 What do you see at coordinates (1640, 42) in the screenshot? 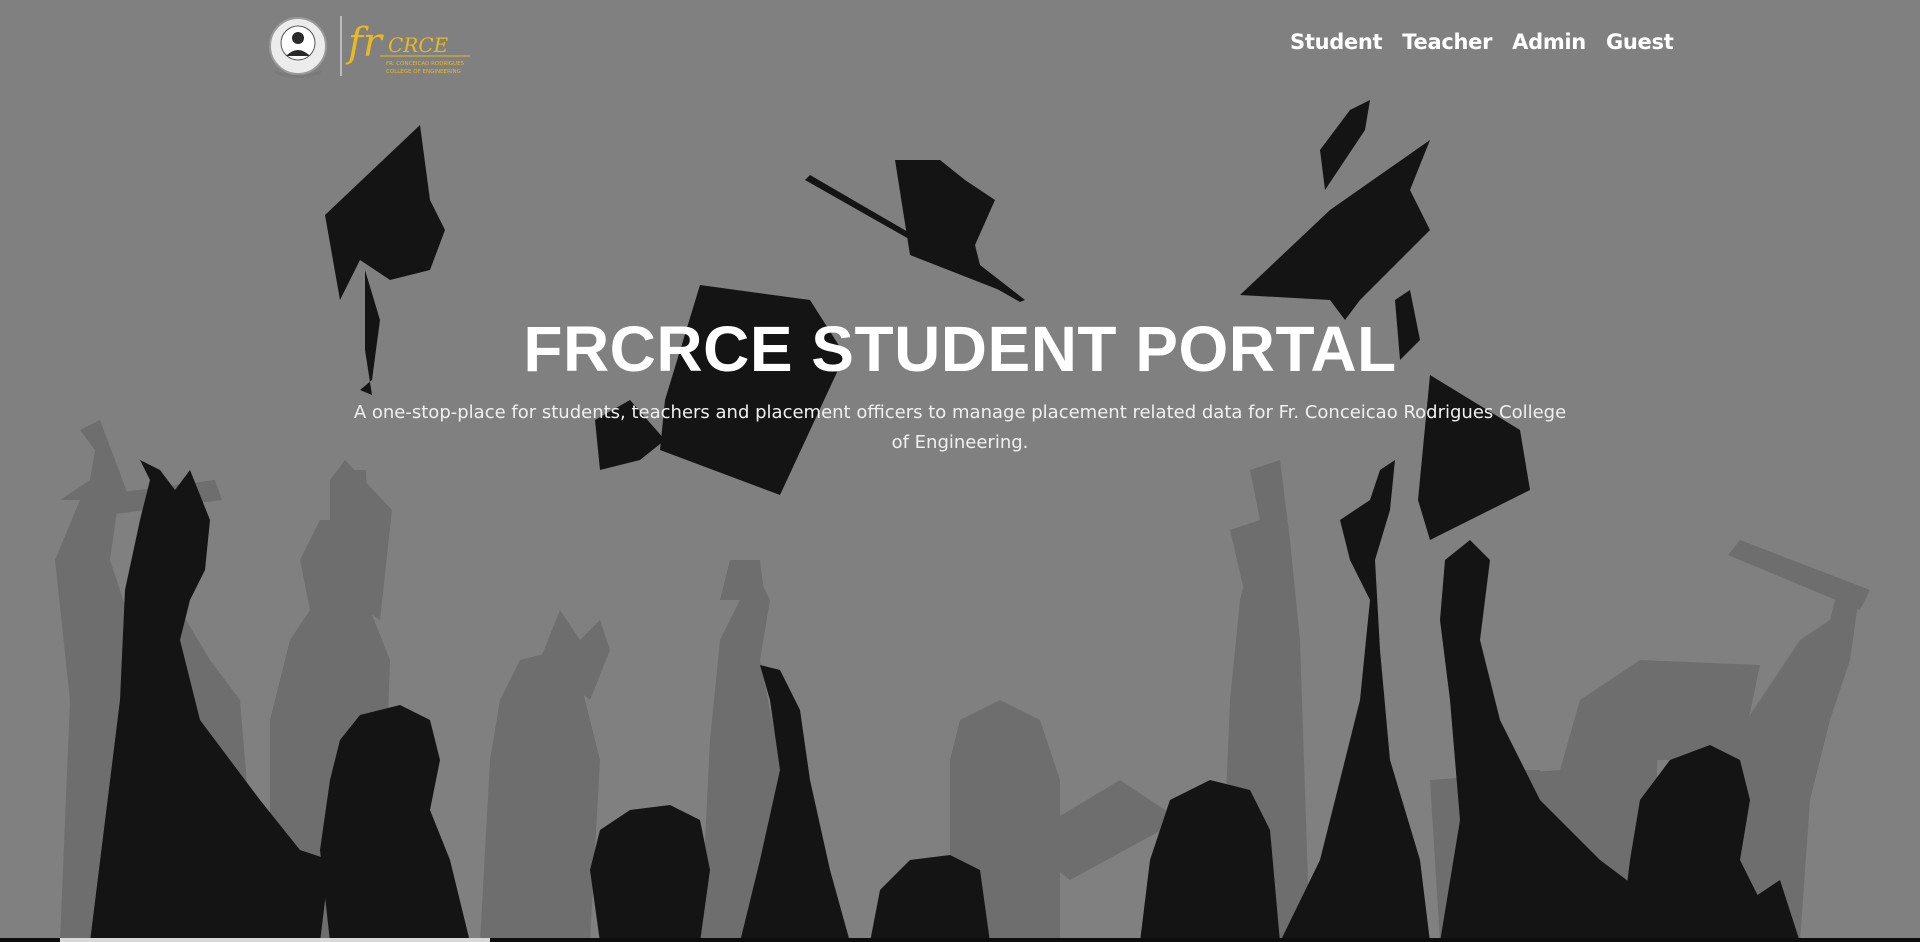
I see `nav-guest-link: Guest` at bounding box center [1640, 42].